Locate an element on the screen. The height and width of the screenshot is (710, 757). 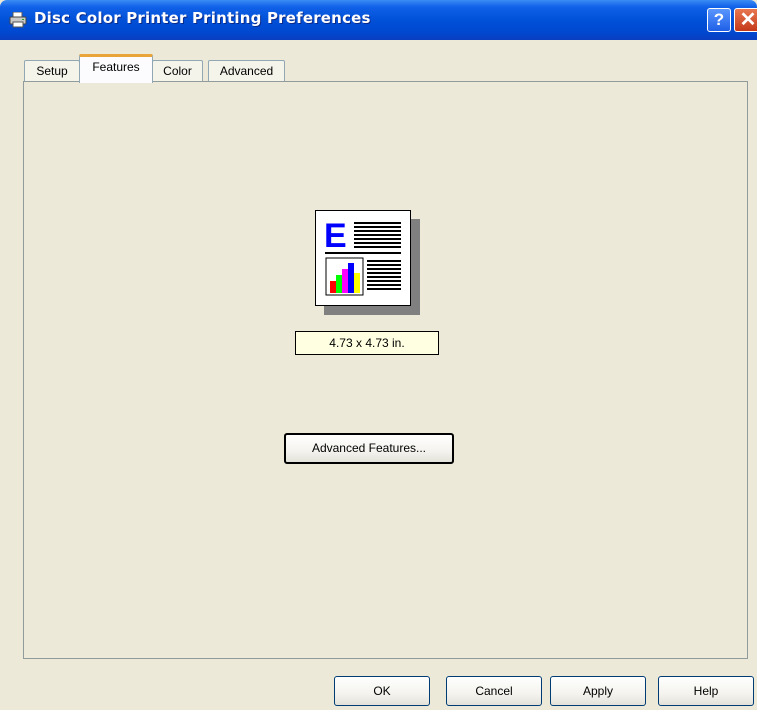
tab-advanced: Advanced is located at coordinates (246, 71).